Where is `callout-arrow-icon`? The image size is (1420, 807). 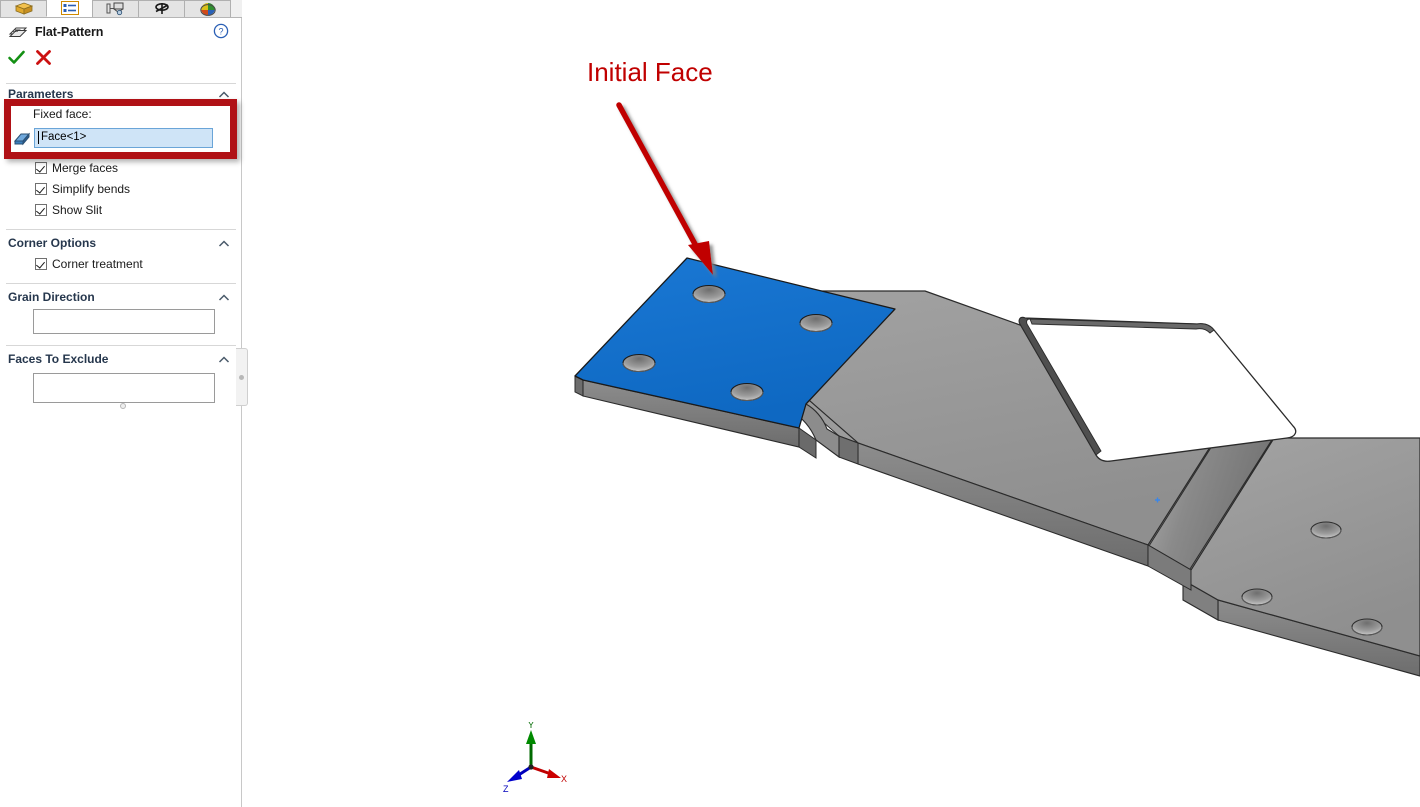
callout-arrow-icon is located at coordinates (664, 188).